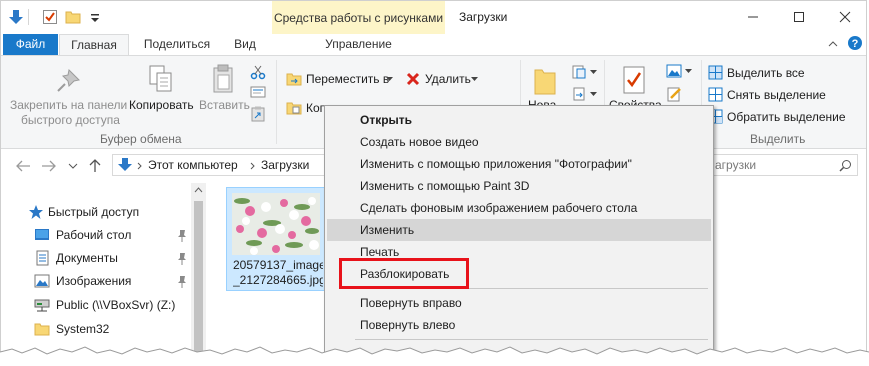 This screenshot has height=366, width=869. Describe the element at coordinates (73, 166) in the screenshot. I see `recent-locations-icon` at that location.